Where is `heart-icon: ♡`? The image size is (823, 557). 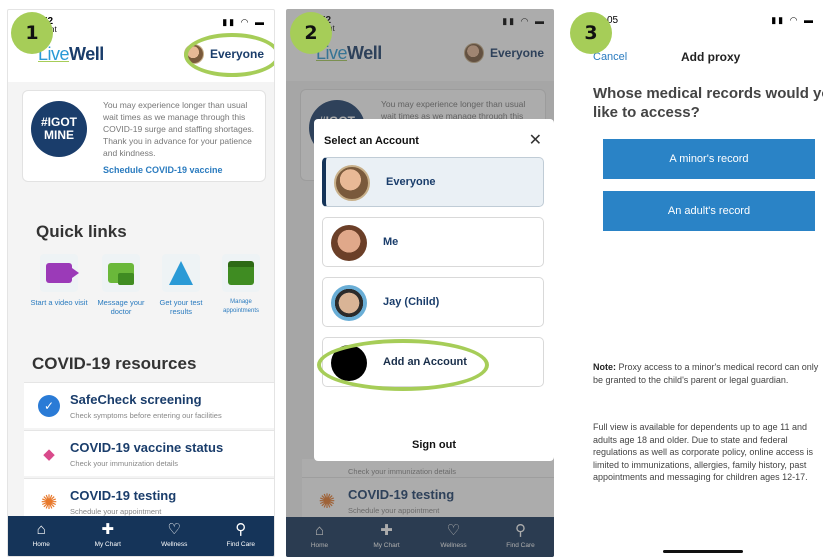
heart-icon: ♡ is located at coordinates (174, 529).